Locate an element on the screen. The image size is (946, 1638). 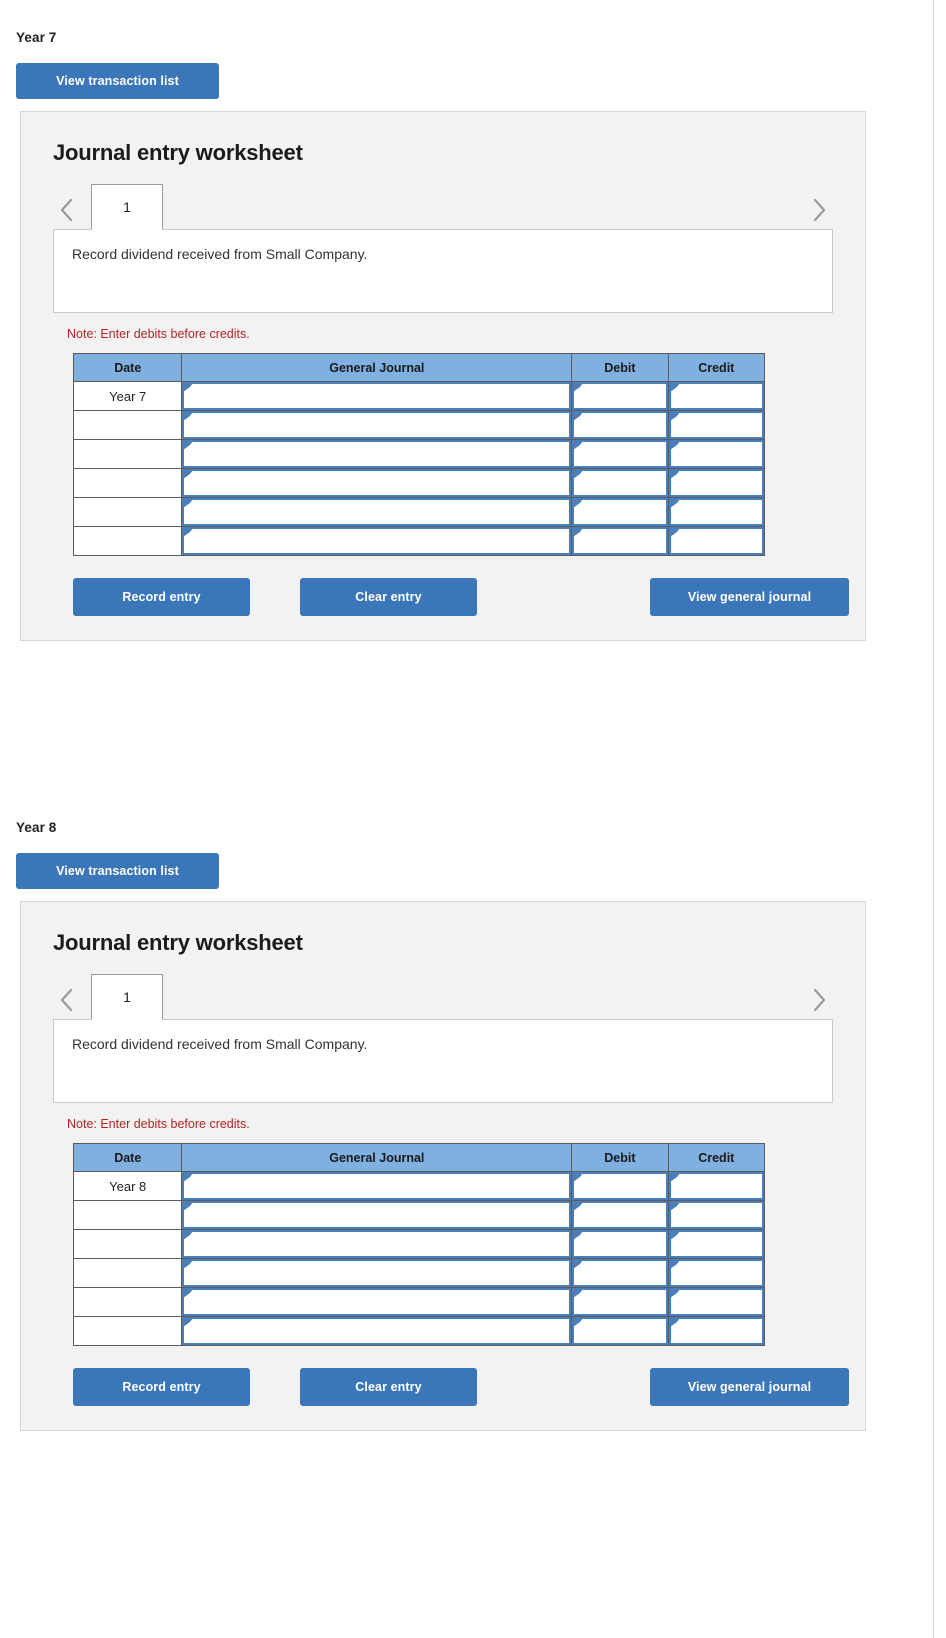
journal-table-wrap: Date General Journal Debit Credit Year 8 is located at coordinates (468, 1244).